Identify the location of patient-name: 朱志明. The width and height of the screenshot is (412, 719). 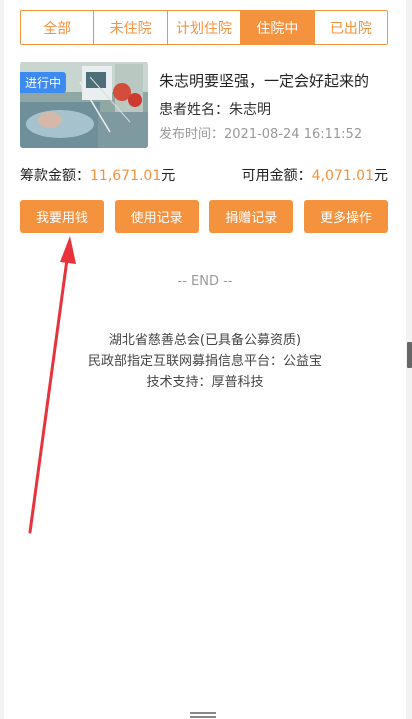
(250, 110).